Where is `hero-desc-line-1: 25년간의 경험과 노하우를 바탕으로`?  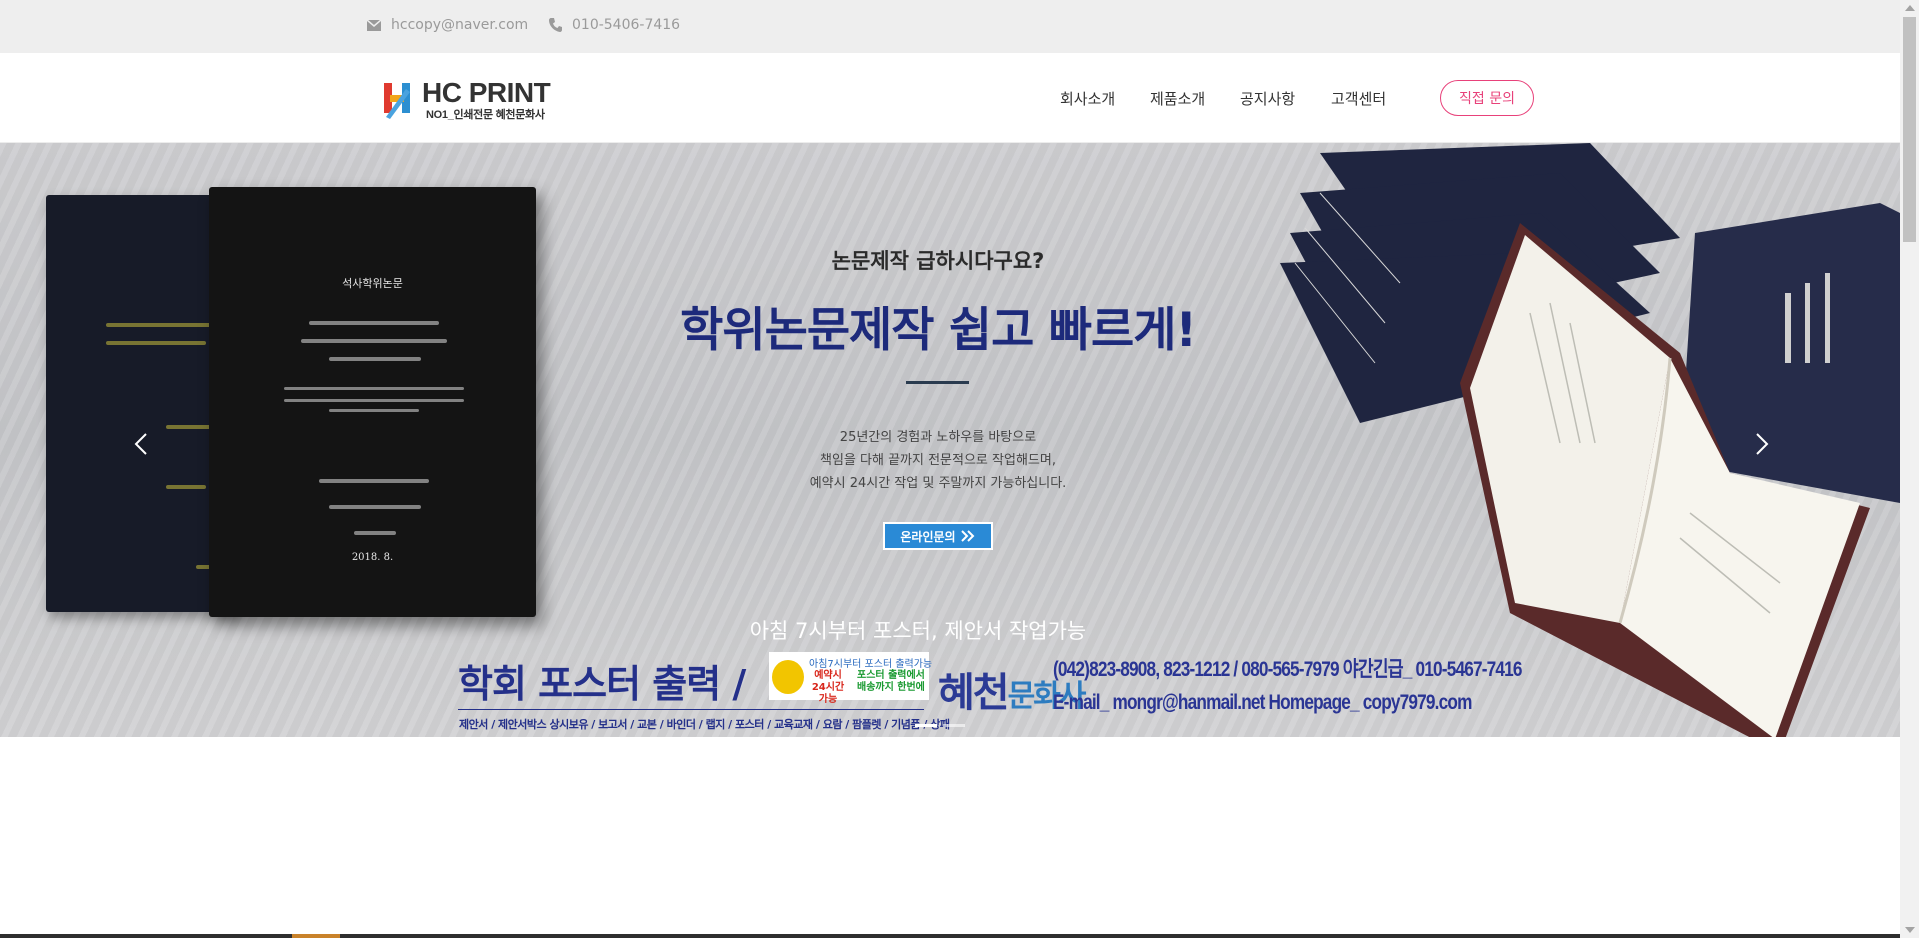
hero-desc-line-1: 25년간의 경험과 노하우를 바탕으로 is located at coordinates (938, 437).